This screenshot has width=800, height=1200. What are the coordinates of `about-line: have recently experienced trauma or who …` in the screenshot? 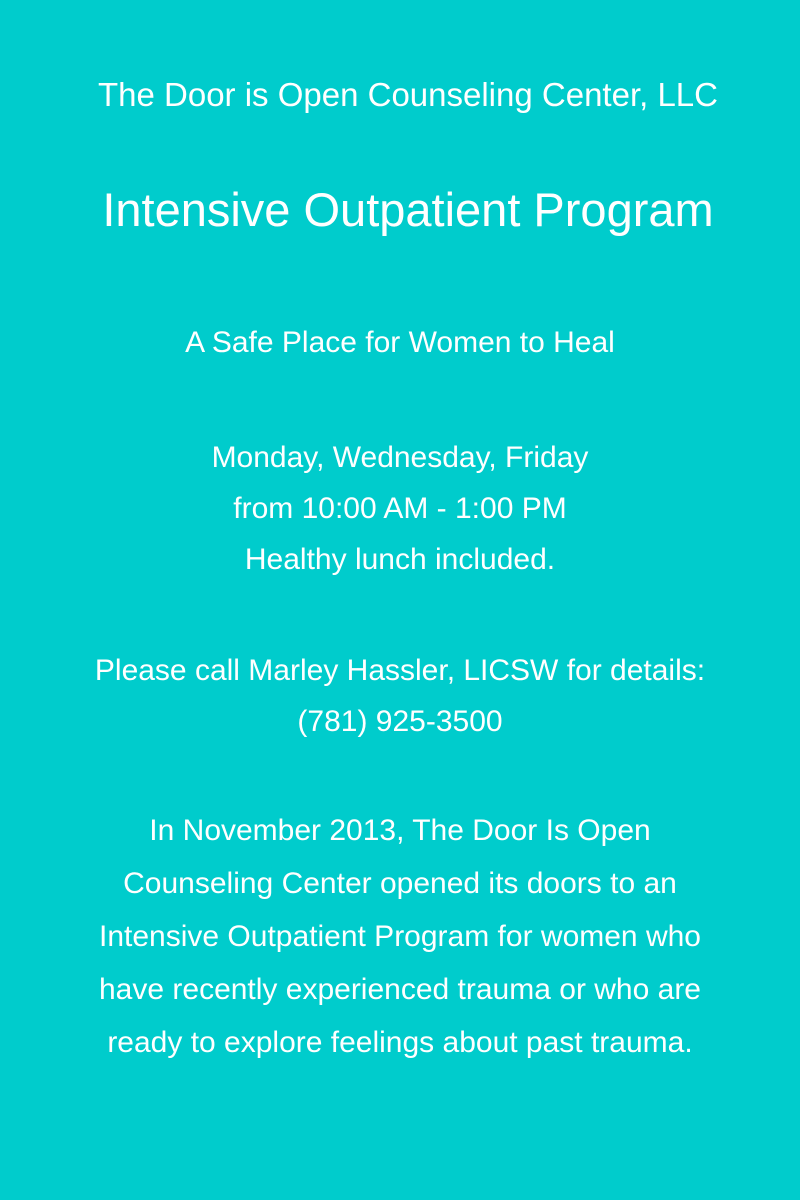 It's located at (400, 989).